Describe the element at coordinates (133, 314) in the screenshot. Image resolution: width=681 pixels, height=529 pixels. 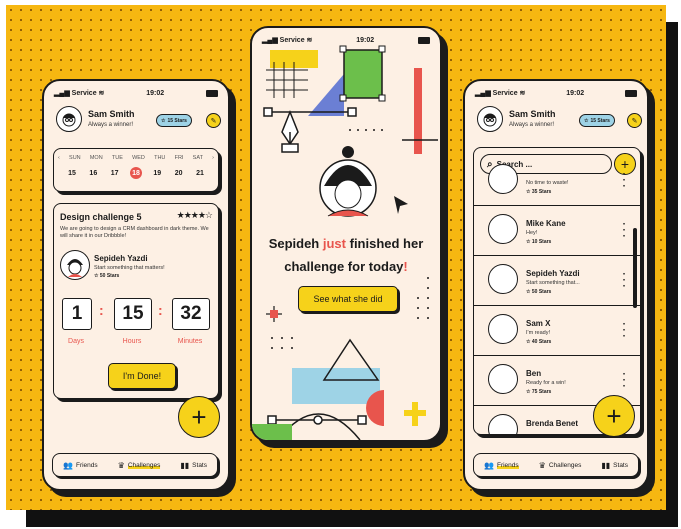
I see `timer-hours: 15` at that location.